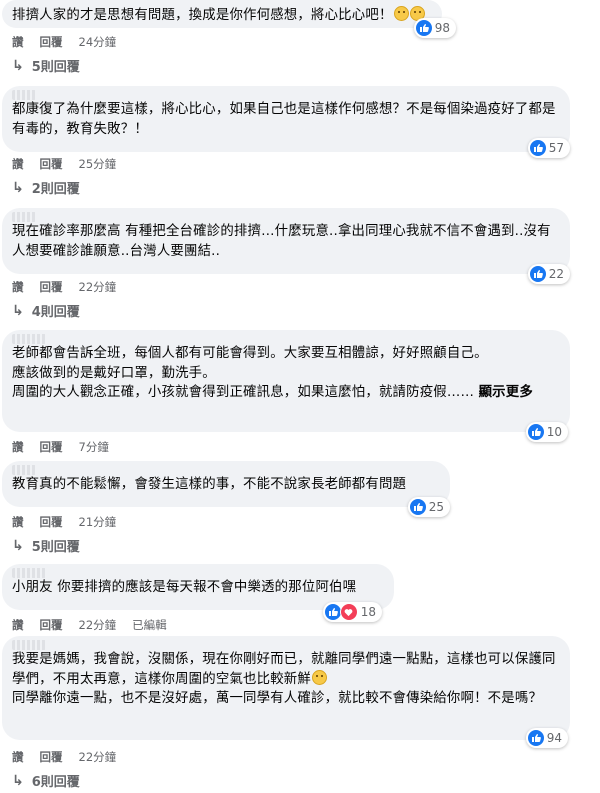 The width and height of the screenshot is (600, 793). I want to click on replies-count: 6則回覆, so click(55, 782).